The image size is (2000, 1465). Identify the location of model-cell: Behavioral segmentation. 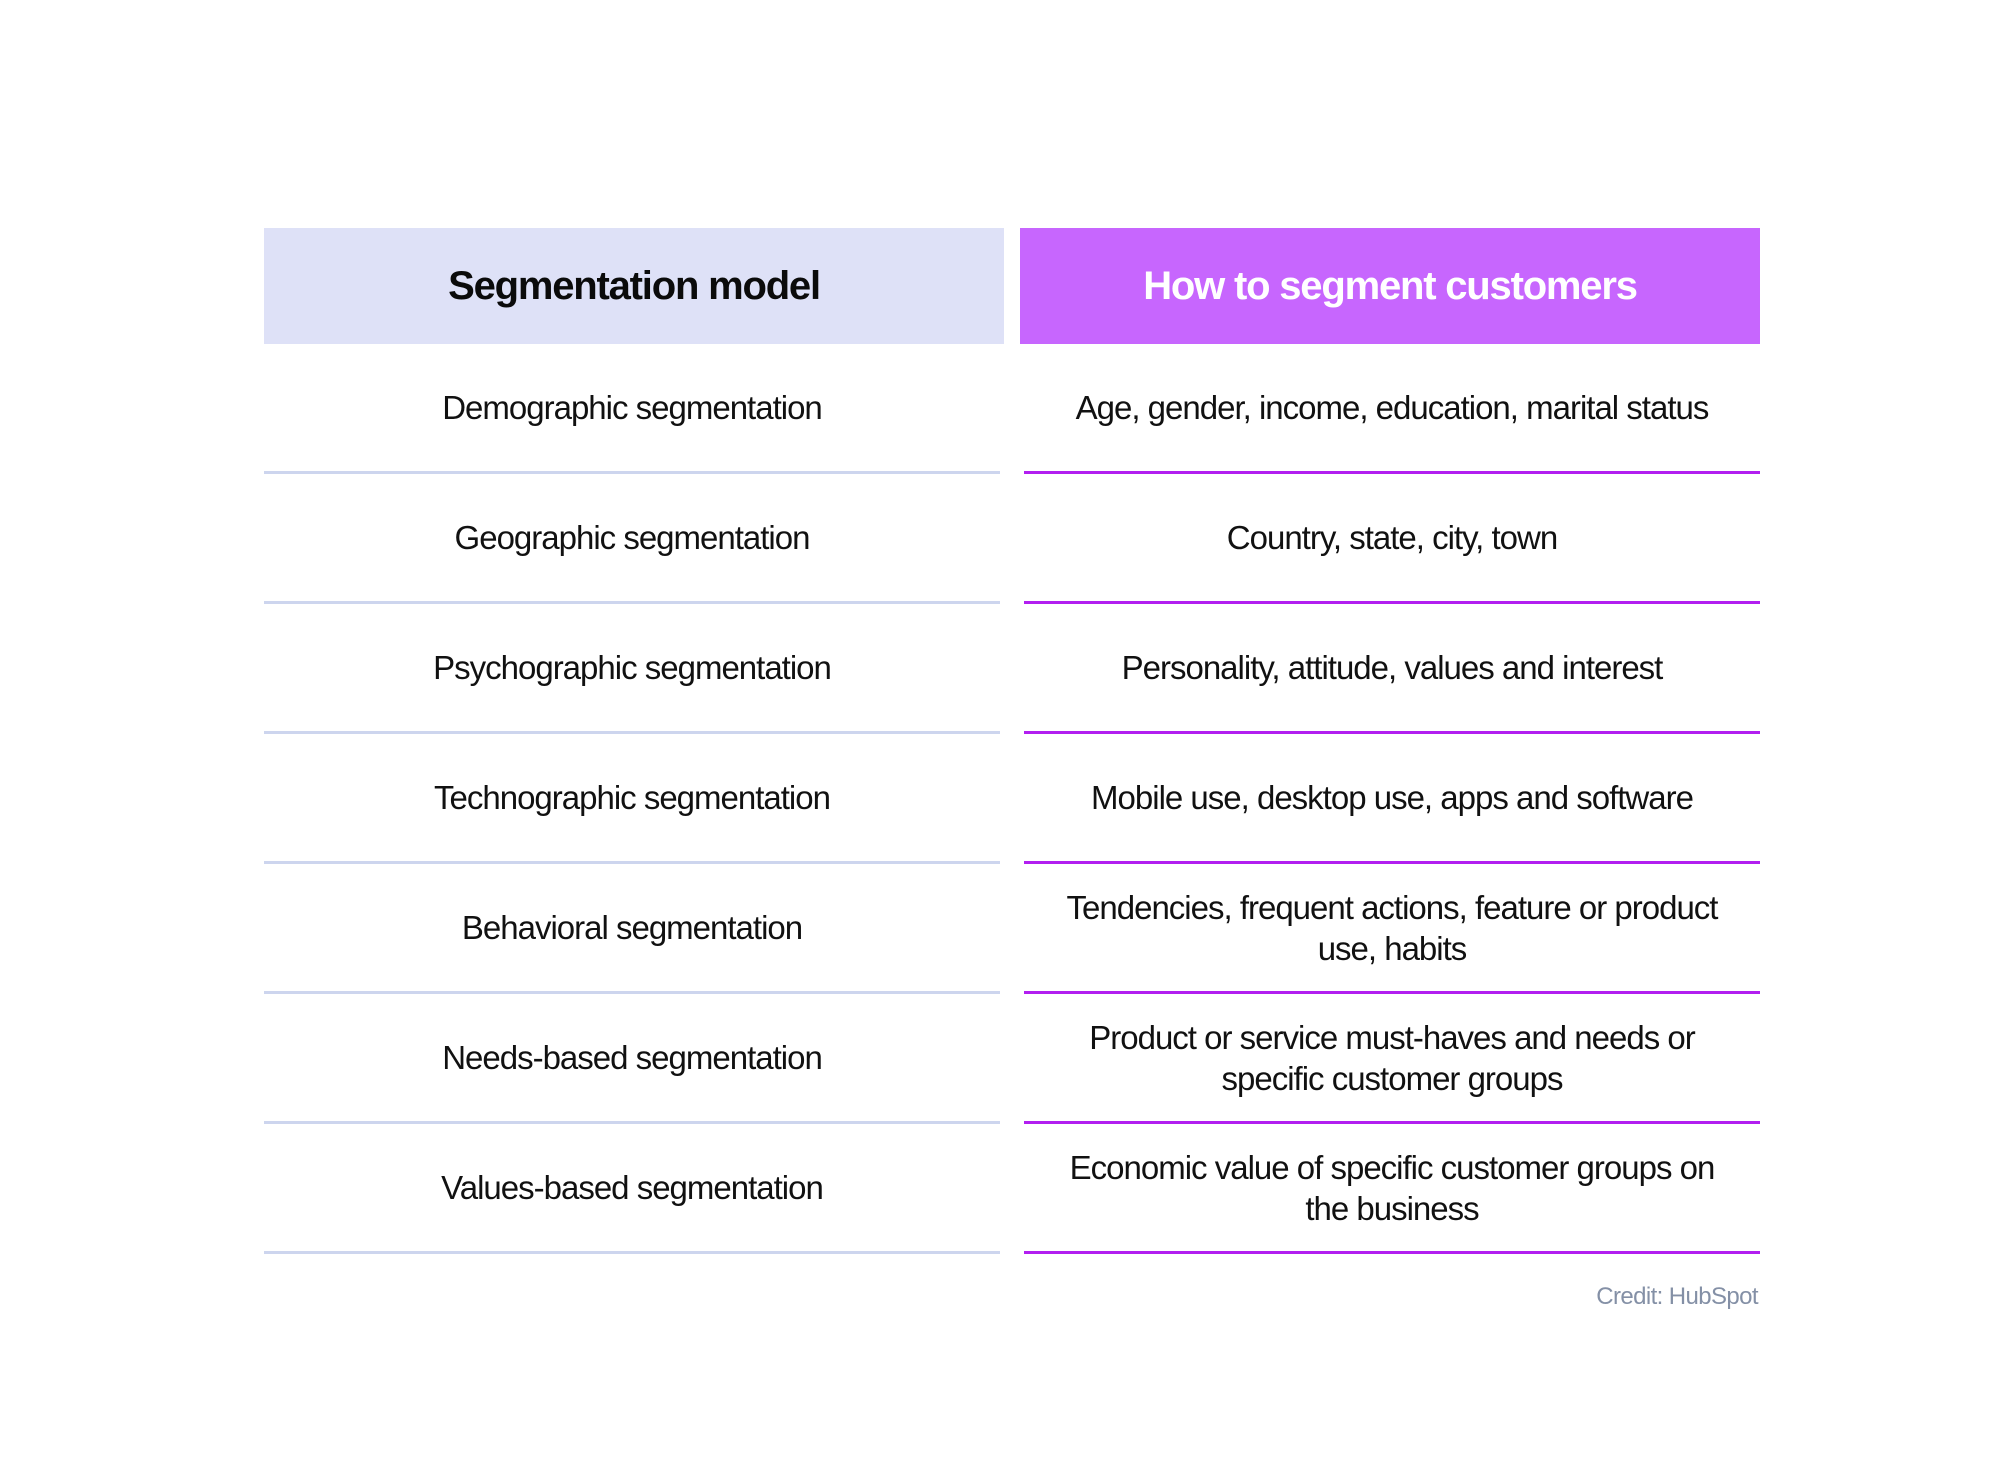
(632, 929).